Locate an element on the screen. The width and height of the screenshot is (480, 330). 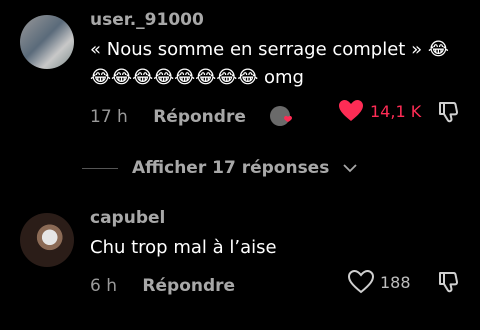
chevron-down-icon is located at coordinates (350, 168).